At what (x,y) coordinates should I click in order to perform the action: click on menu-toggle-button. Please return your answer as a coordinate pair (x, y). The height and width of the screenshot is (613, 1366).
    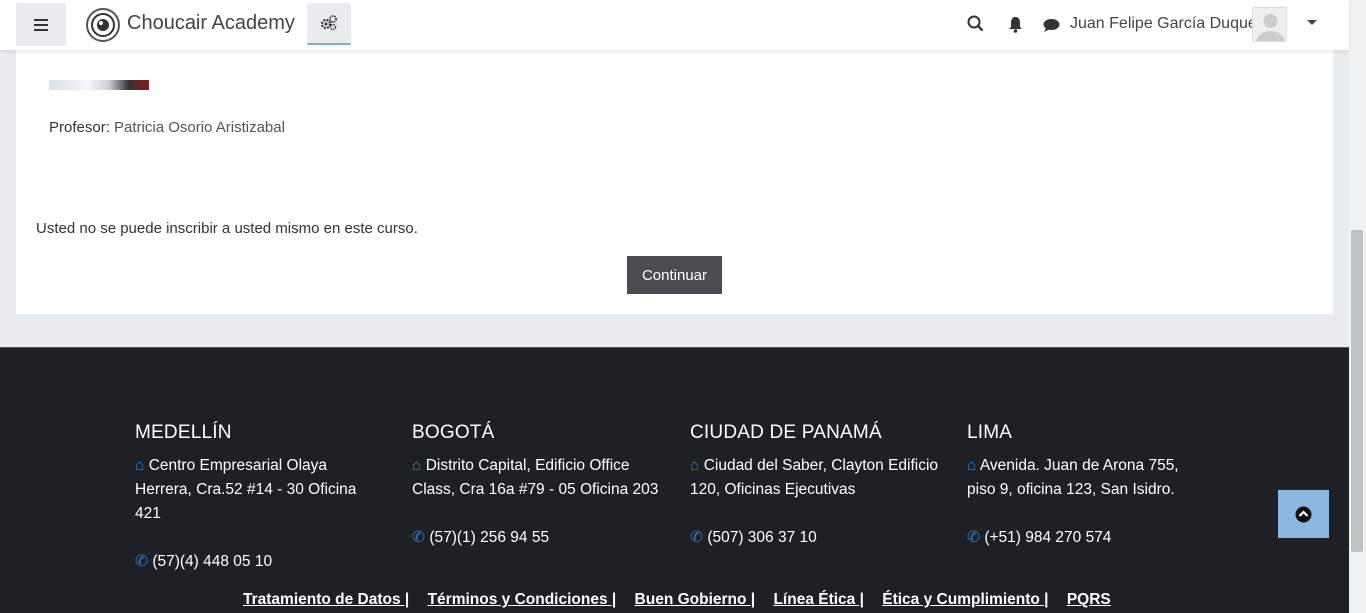
    Looking at the image, I should click on (41, 24).